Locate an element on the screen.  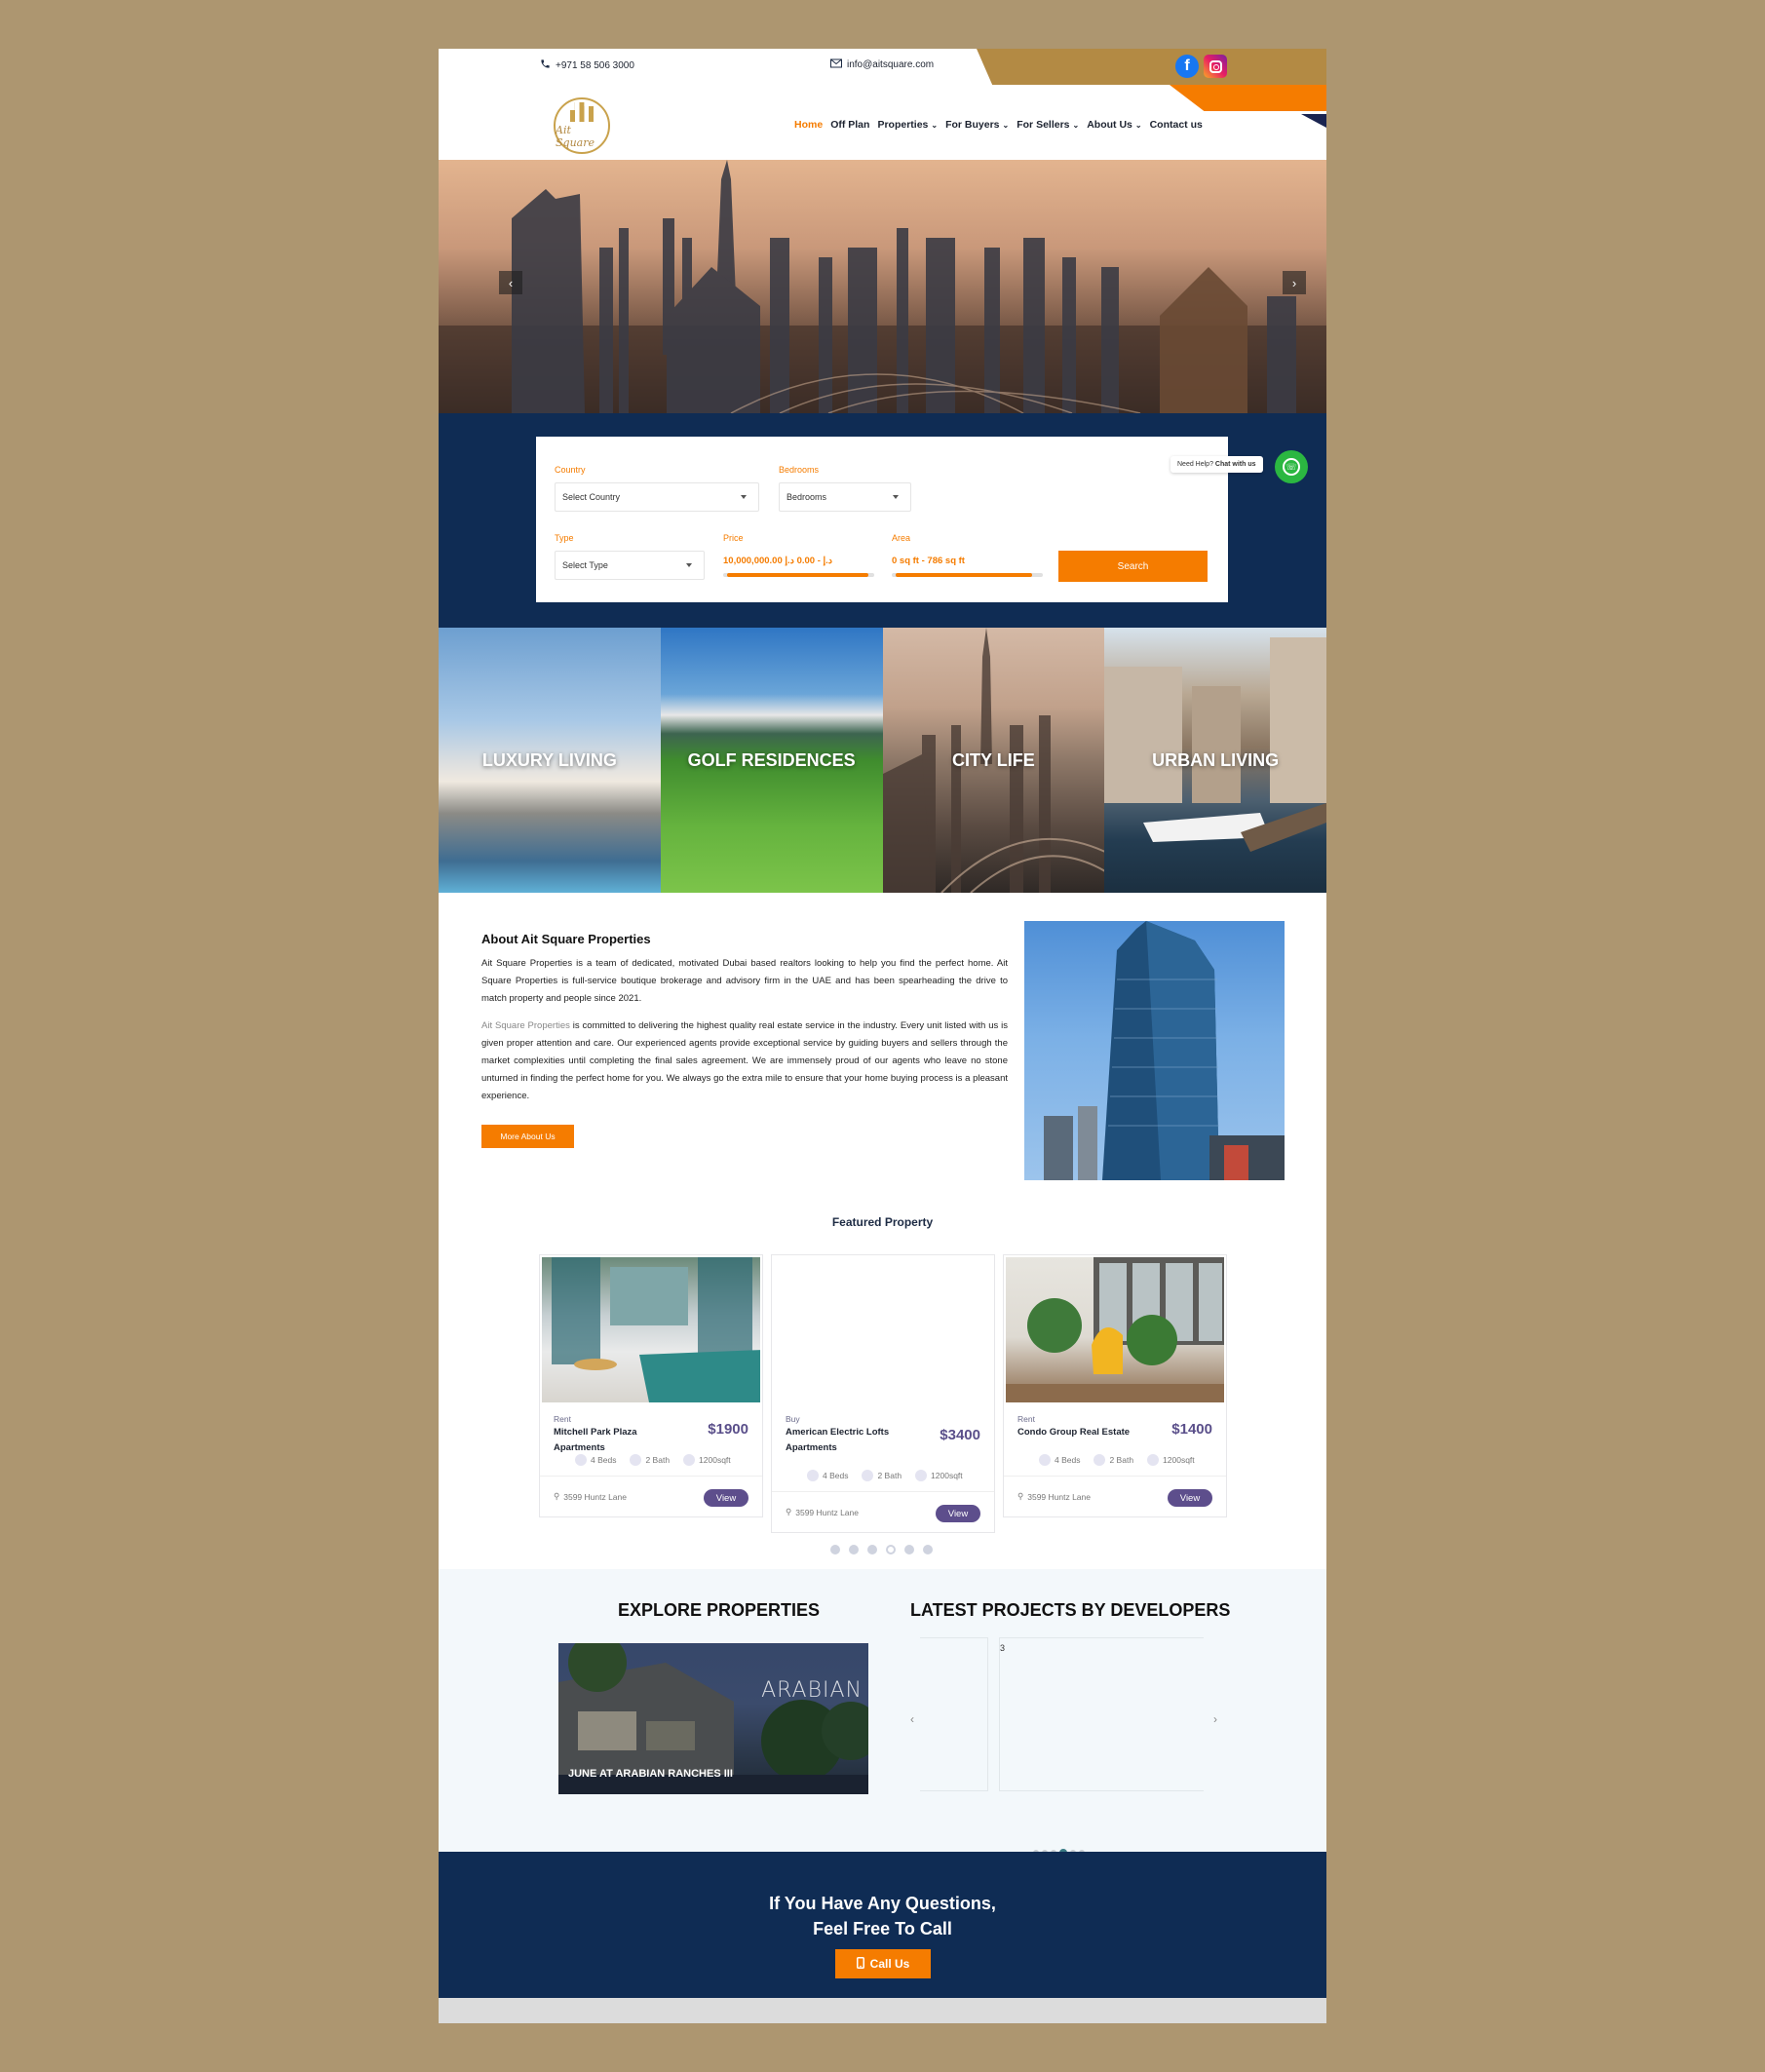
bedrooms-select: Bedrooms is located at coordinates (845, 497).